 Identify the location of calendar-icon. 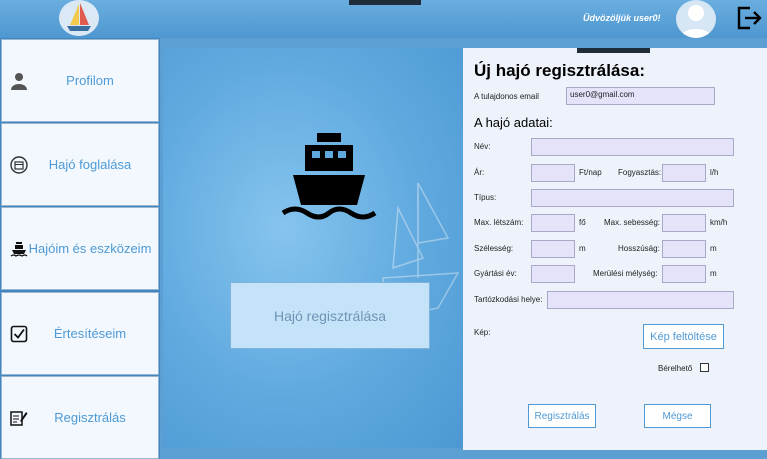
(19, 165).